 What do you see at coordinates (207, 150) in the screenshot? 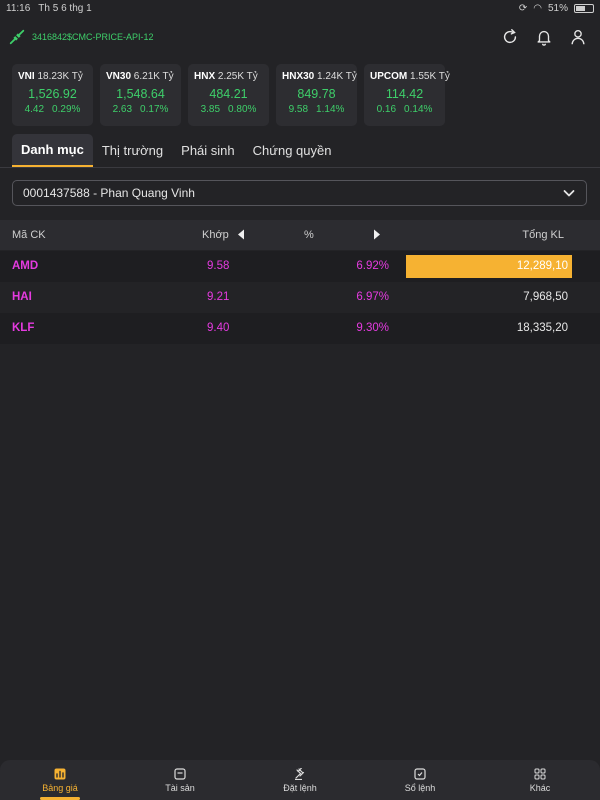
I see `tab-derivatives: Phái sinh` at bounding box center [207, 150].